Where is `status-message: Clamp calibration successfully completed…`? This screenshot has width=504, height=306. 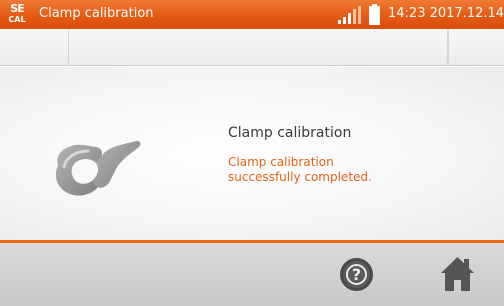 status-message: Clamp calibration successfully completed… is located at coordinates (338, 170).